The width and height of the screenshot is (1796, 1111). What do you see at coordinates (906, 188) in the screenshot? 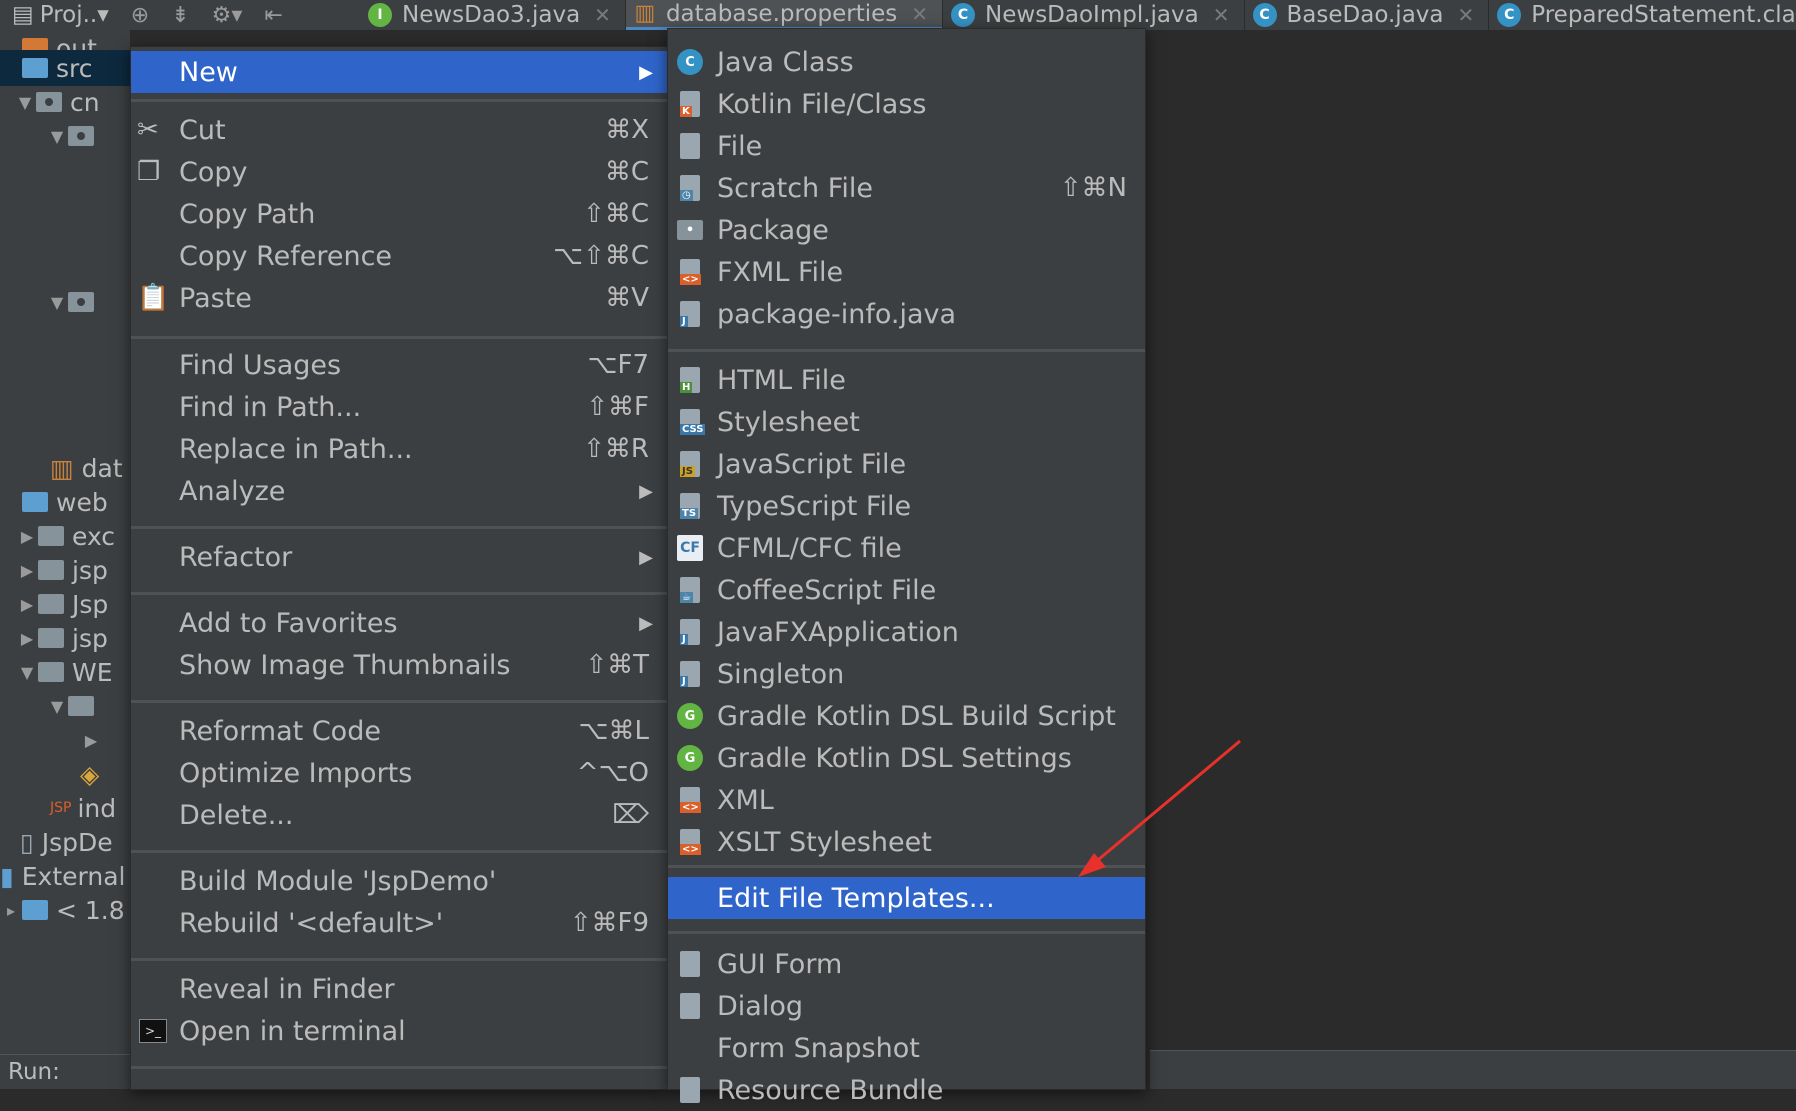
I see `menu-item-scratch-file: ◷ Scratch File ⇧⌘N` at bounding box center [906, 188].